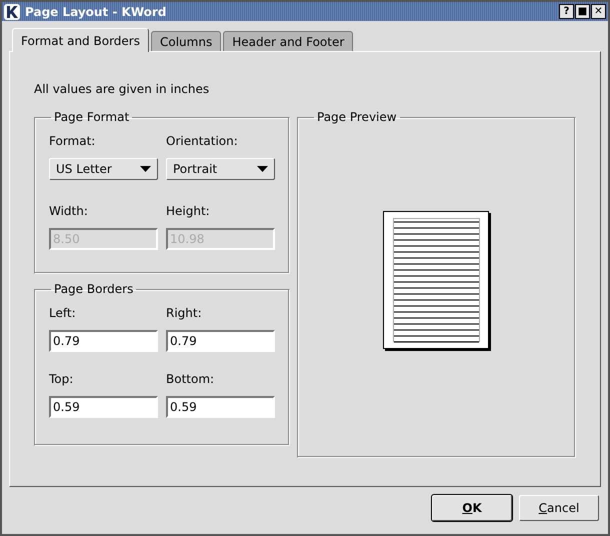  Describe the element at coordinates (288, 41) in the screenshot. I see `tab: Header and Footer` at that location.